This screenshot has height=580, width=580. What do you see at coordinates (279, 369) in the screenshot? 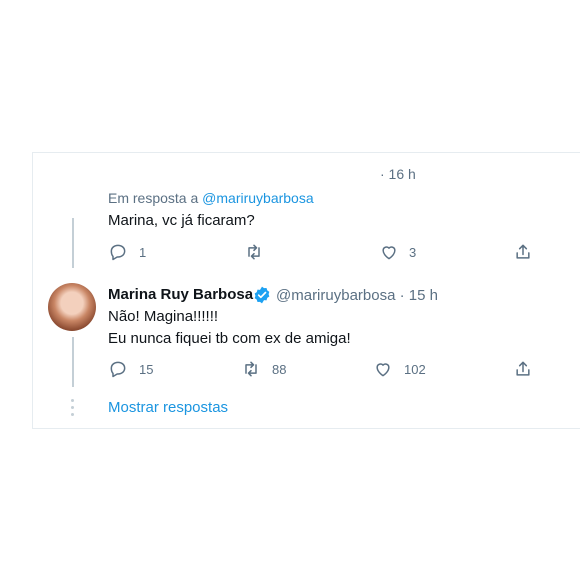
I see `retweet-count: 88` at bounding box center [279, 369].